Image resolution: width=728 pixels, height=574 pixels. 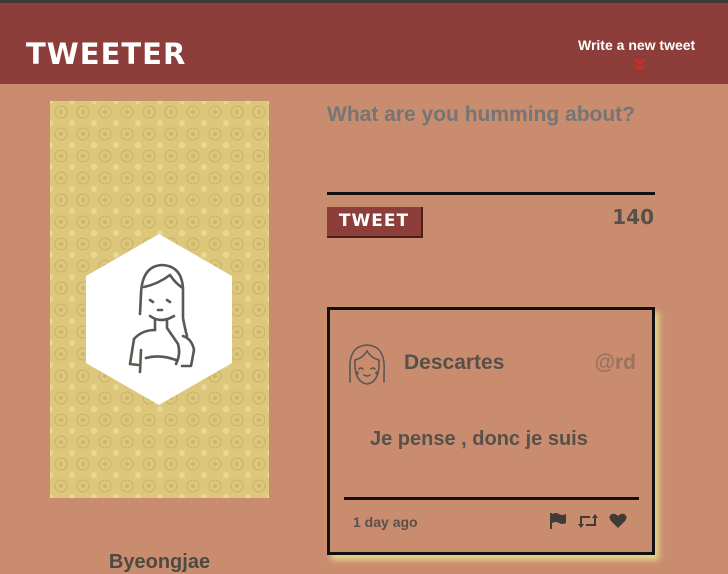 What do you see at coordinates (364, 43) in the screenshot?
I see `nav-bar: TWEETER Write a new tweet` at bounding box center [364, 43].